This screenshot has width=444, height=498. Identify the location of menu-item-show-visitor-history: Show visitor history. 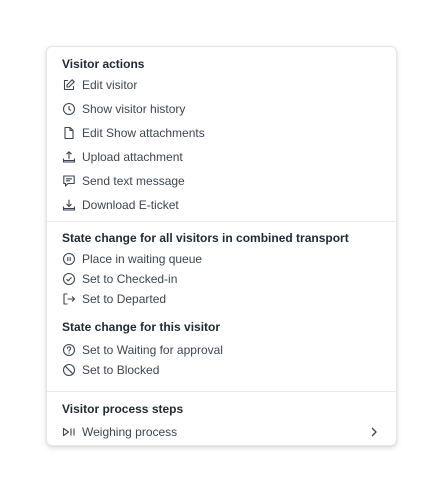
(221, 109).